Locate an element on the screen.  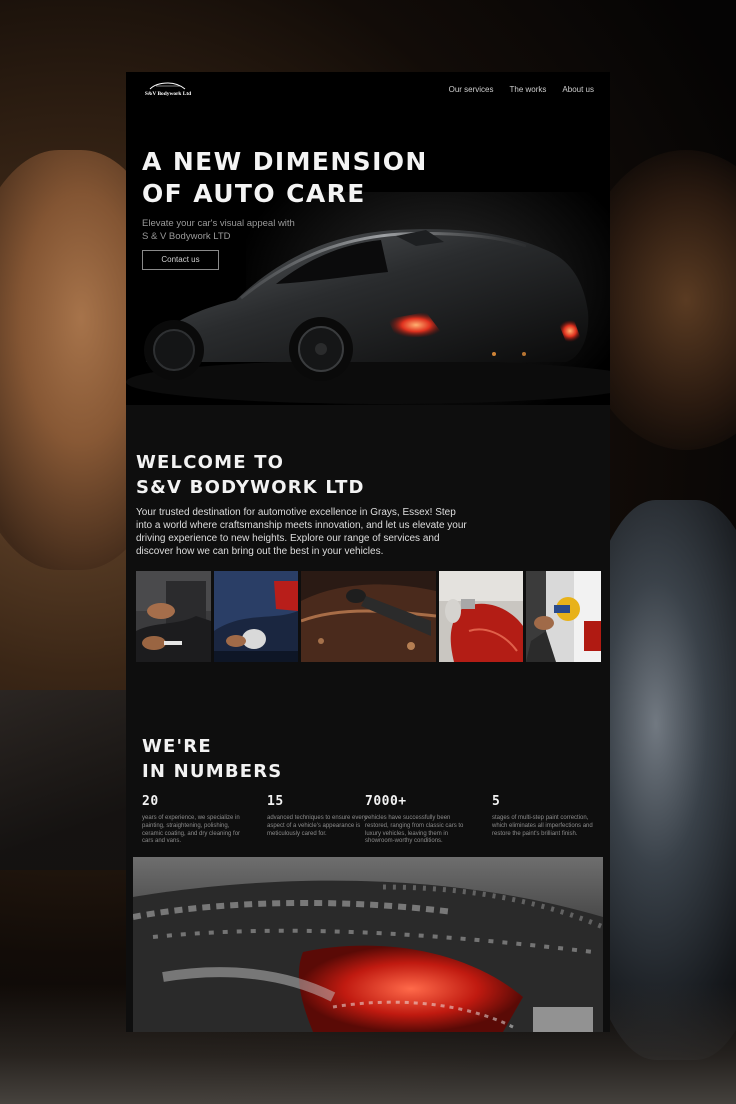
gallery-photo-buffing is located at coordinates (563, 616).